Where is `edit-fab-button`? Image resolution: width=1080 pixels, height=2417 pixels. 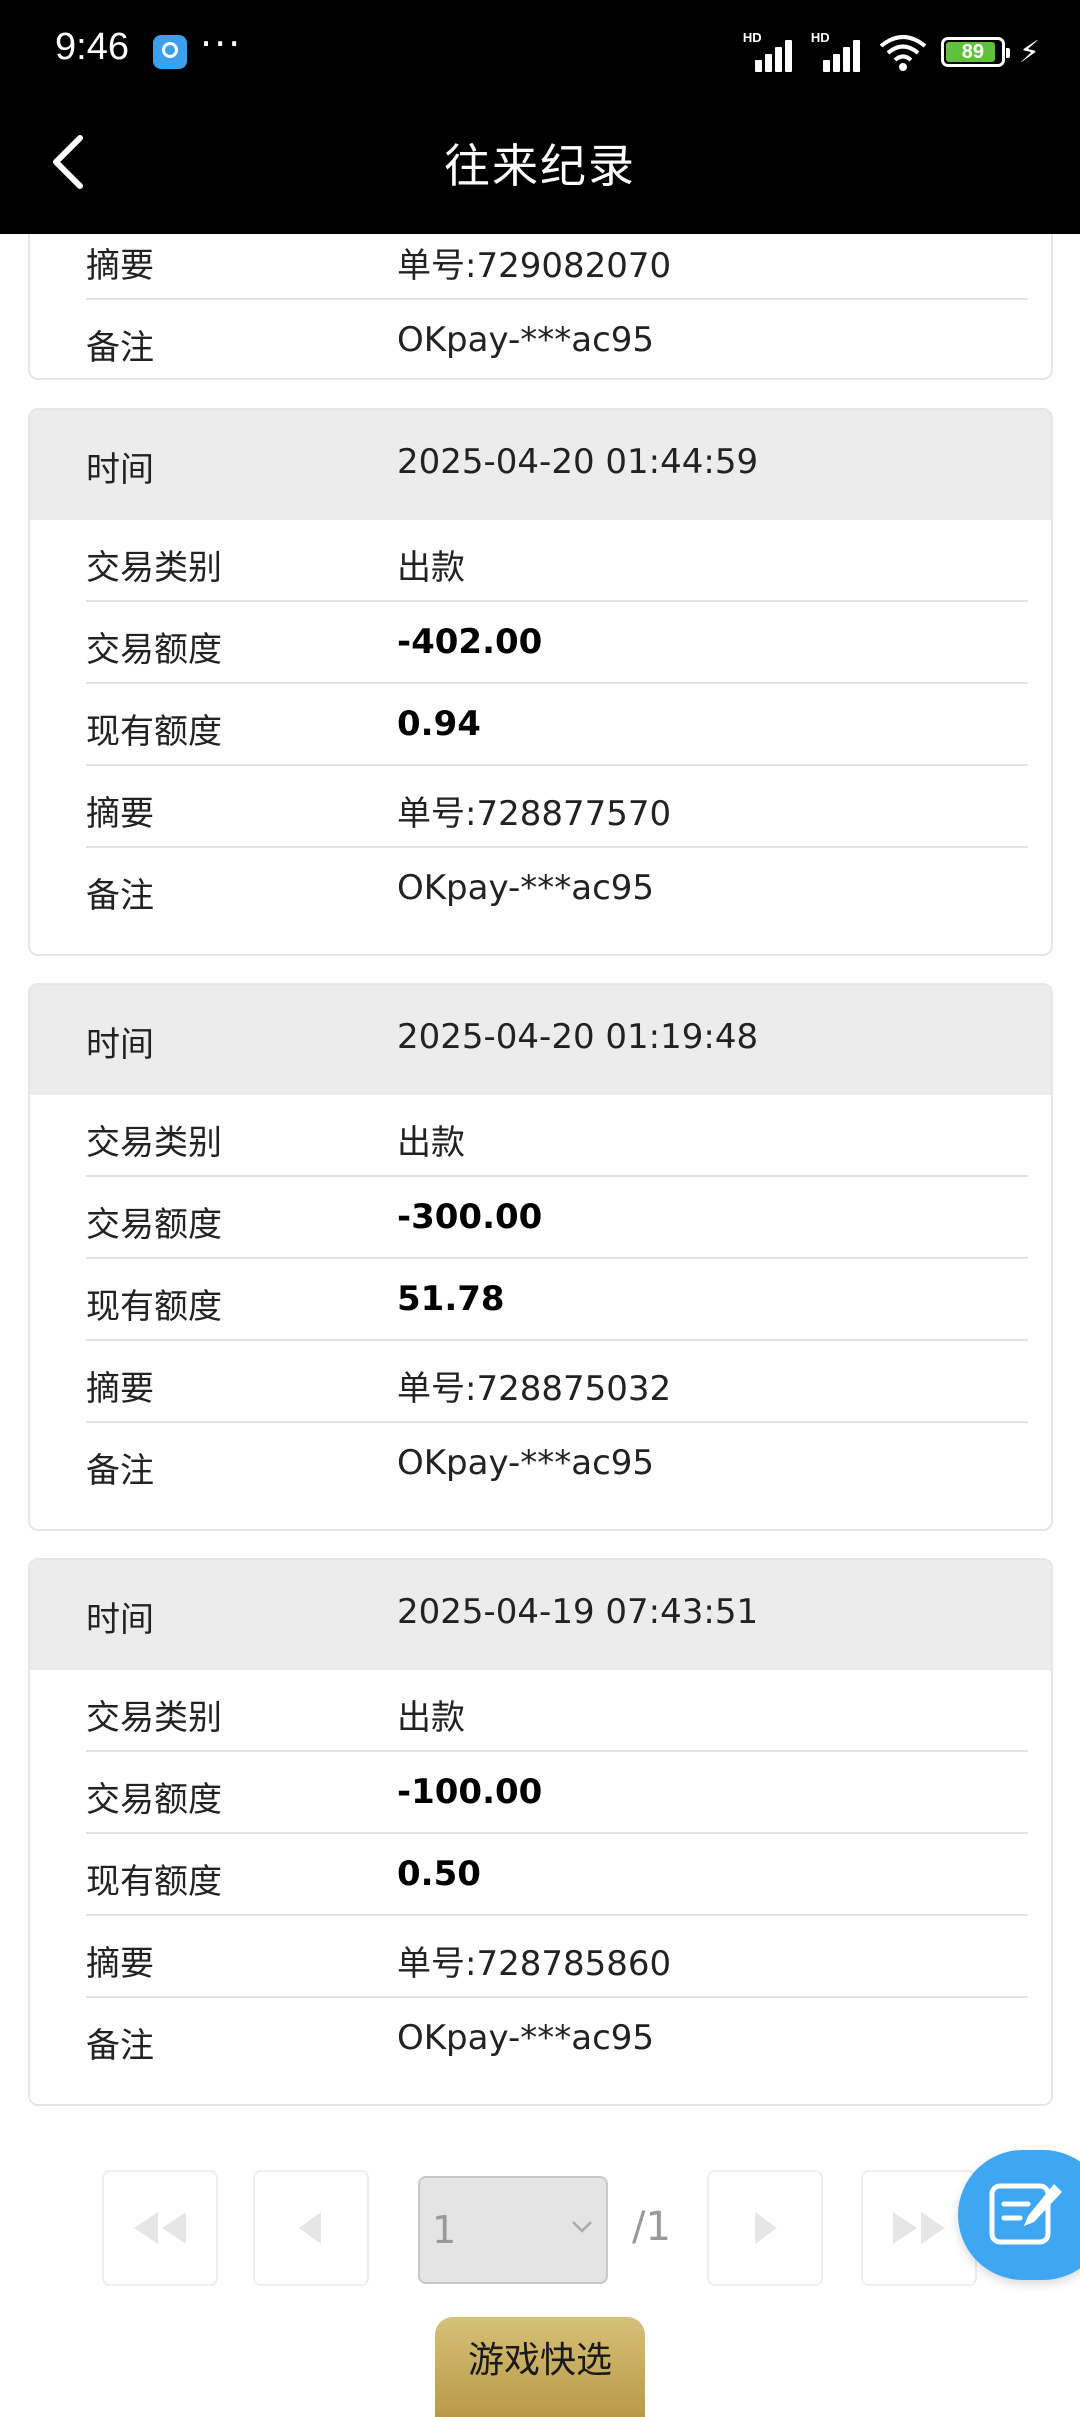 edit-fab-button is located at coordinates (1019, 2215).